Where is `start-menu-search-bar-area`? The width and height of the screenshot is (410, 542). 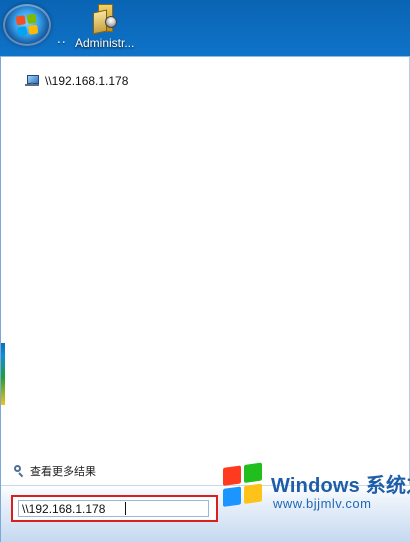 start-menu-search-bar-area is located at coordinates (205, 513).